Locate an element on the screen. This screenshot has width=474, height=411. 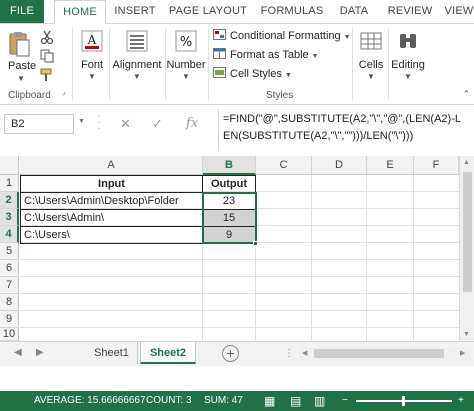
cell-b4: 9 is located at coordinates (229, 235).